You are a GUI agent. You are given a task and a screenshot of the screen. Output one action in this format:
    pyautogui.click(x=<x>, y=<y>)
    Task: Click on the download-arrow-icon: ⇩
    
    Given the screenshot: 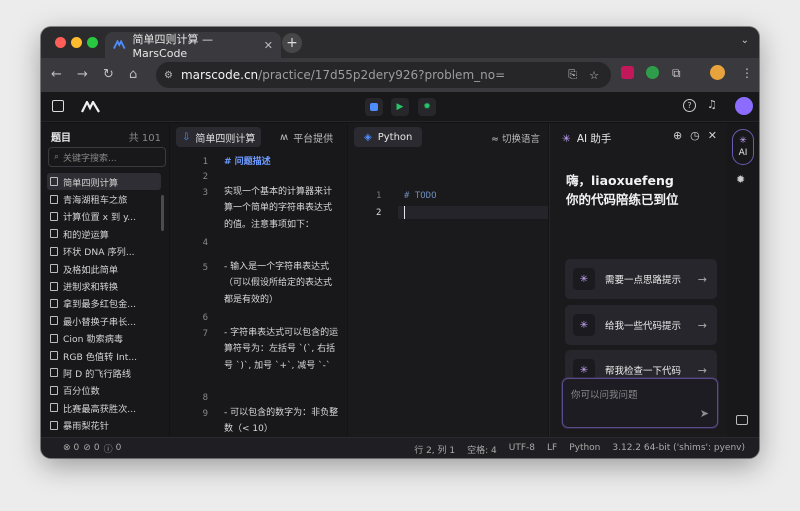 What is the action you would take?
    pyautogui.click(x=186, y=137)
    